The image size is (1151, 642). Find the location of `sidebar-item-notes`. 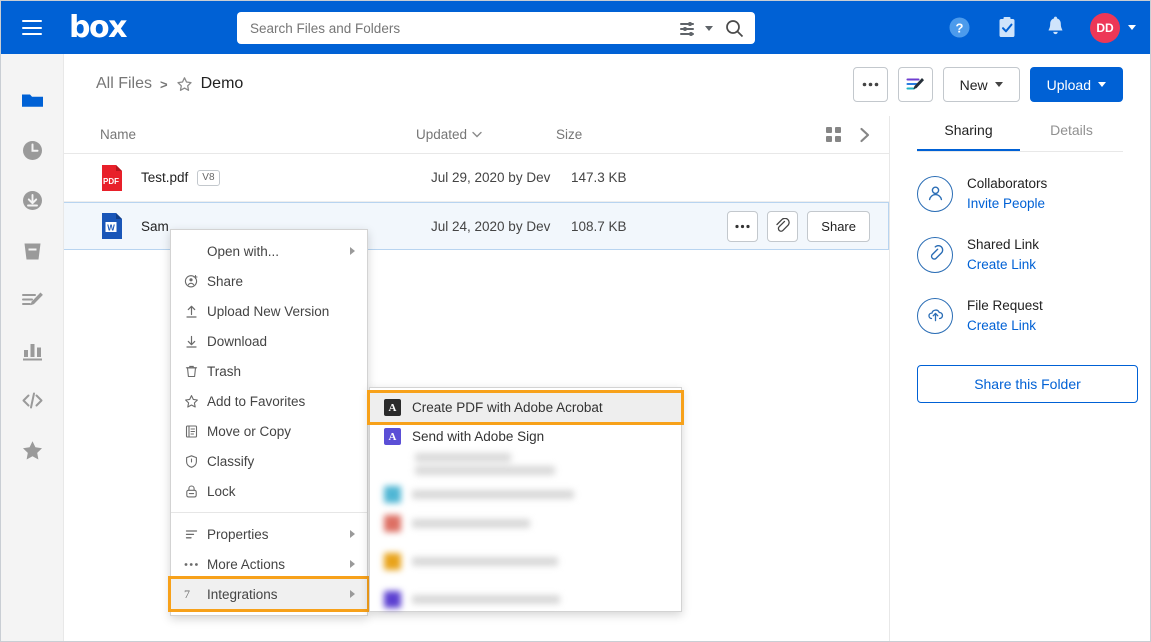

sidebar-item-notes is located at coordinates (32, 300).